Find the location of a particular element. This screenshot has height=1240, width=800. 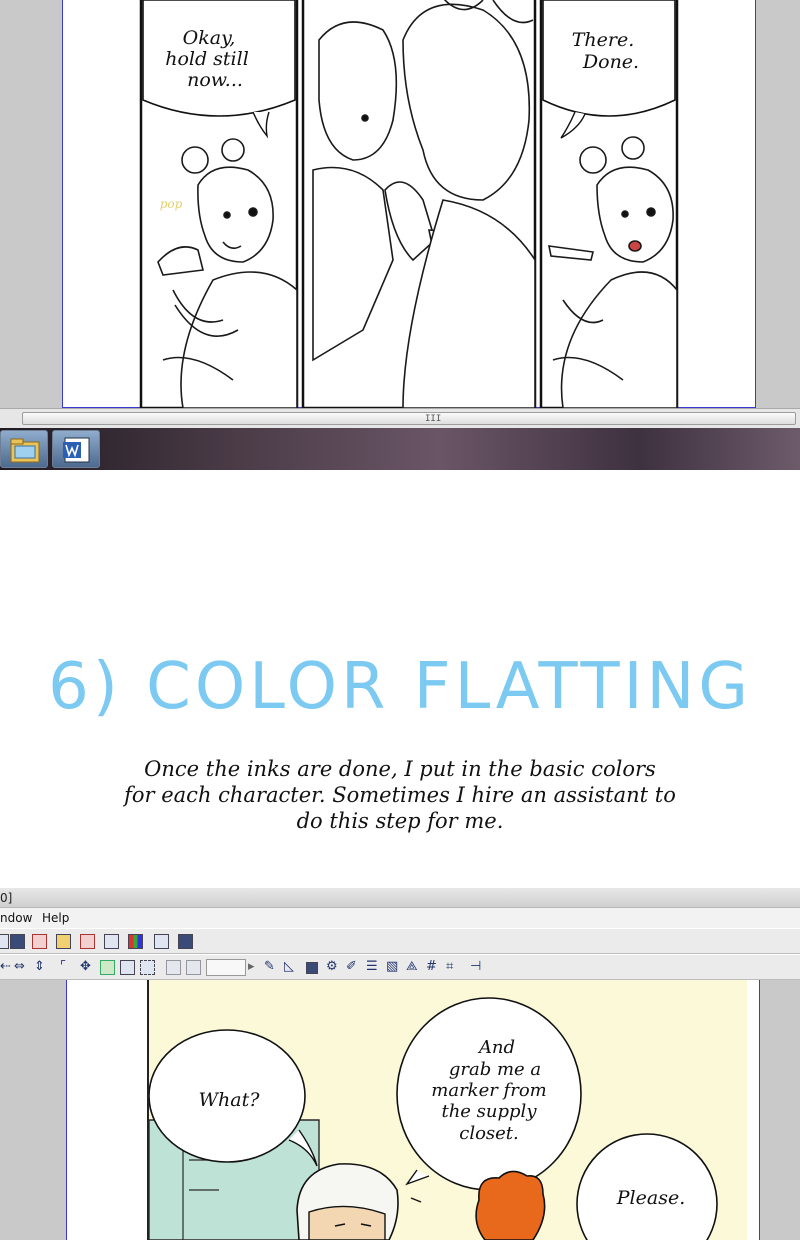

bubble-marker-line-5: closet. is located at coordinates (489, 1133).